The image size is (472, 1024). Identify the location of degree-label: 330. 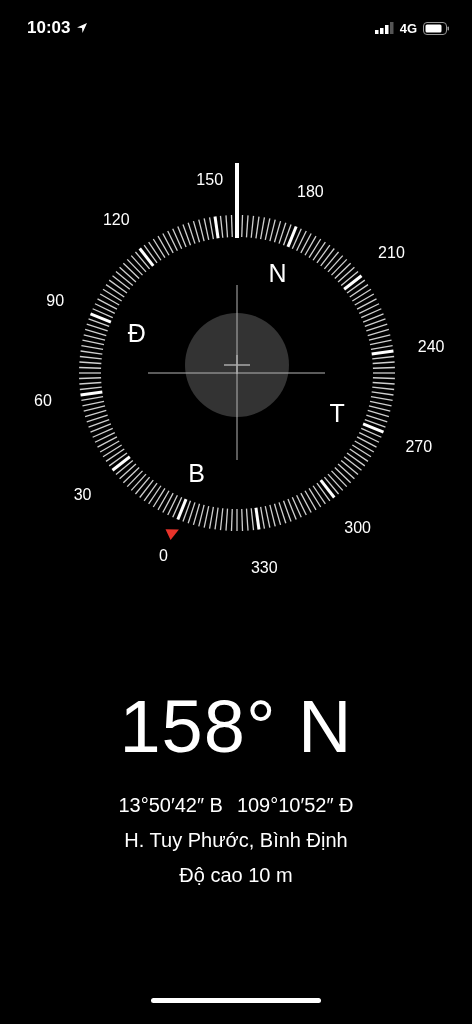
(264, 568).